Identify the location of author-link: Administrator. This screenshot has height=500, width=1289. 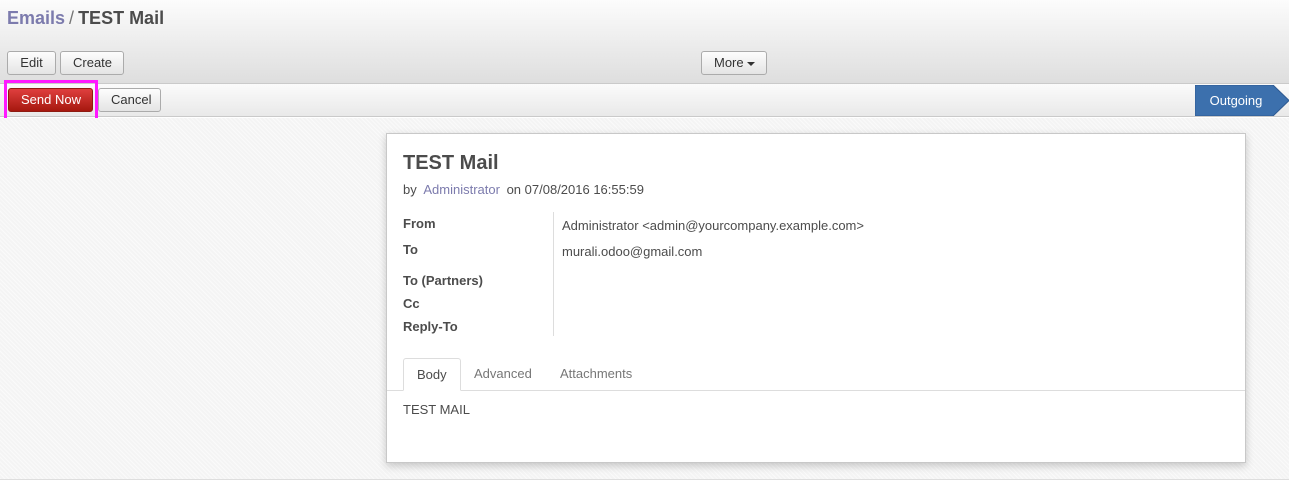
(461, 189).